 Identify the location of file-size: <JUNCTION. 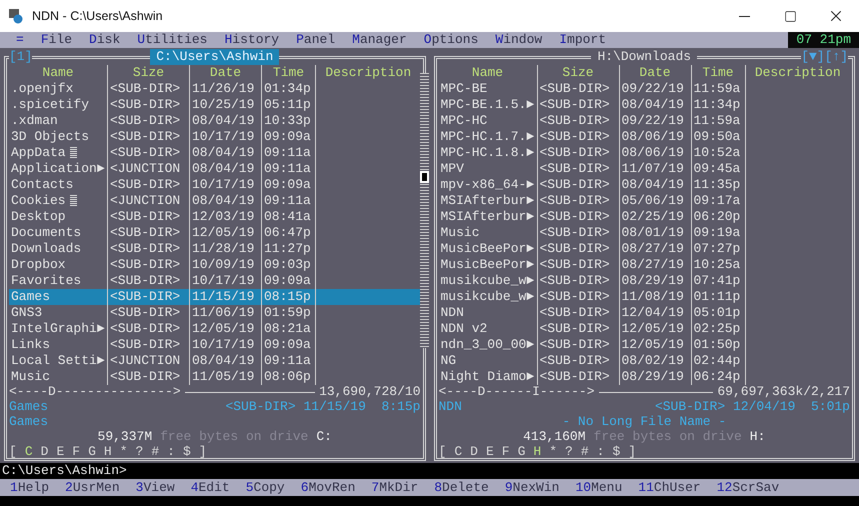
(149, 361).